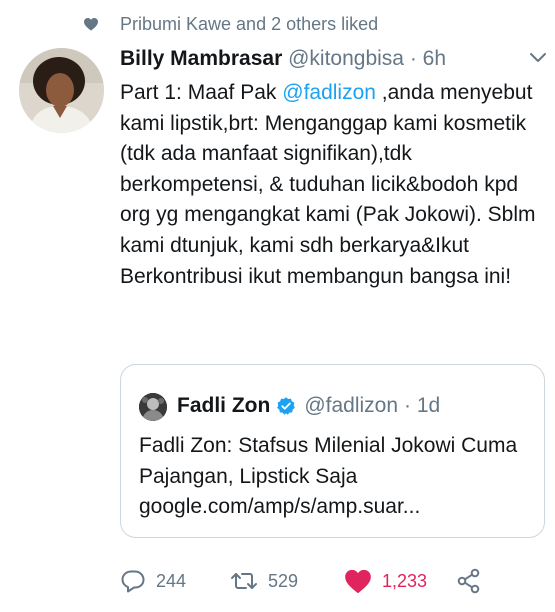 The height and width of the screenshot is (612, 555). I want to click on social-context-text: Pribumi Kawe and 2 others liked, so click(249, 24).